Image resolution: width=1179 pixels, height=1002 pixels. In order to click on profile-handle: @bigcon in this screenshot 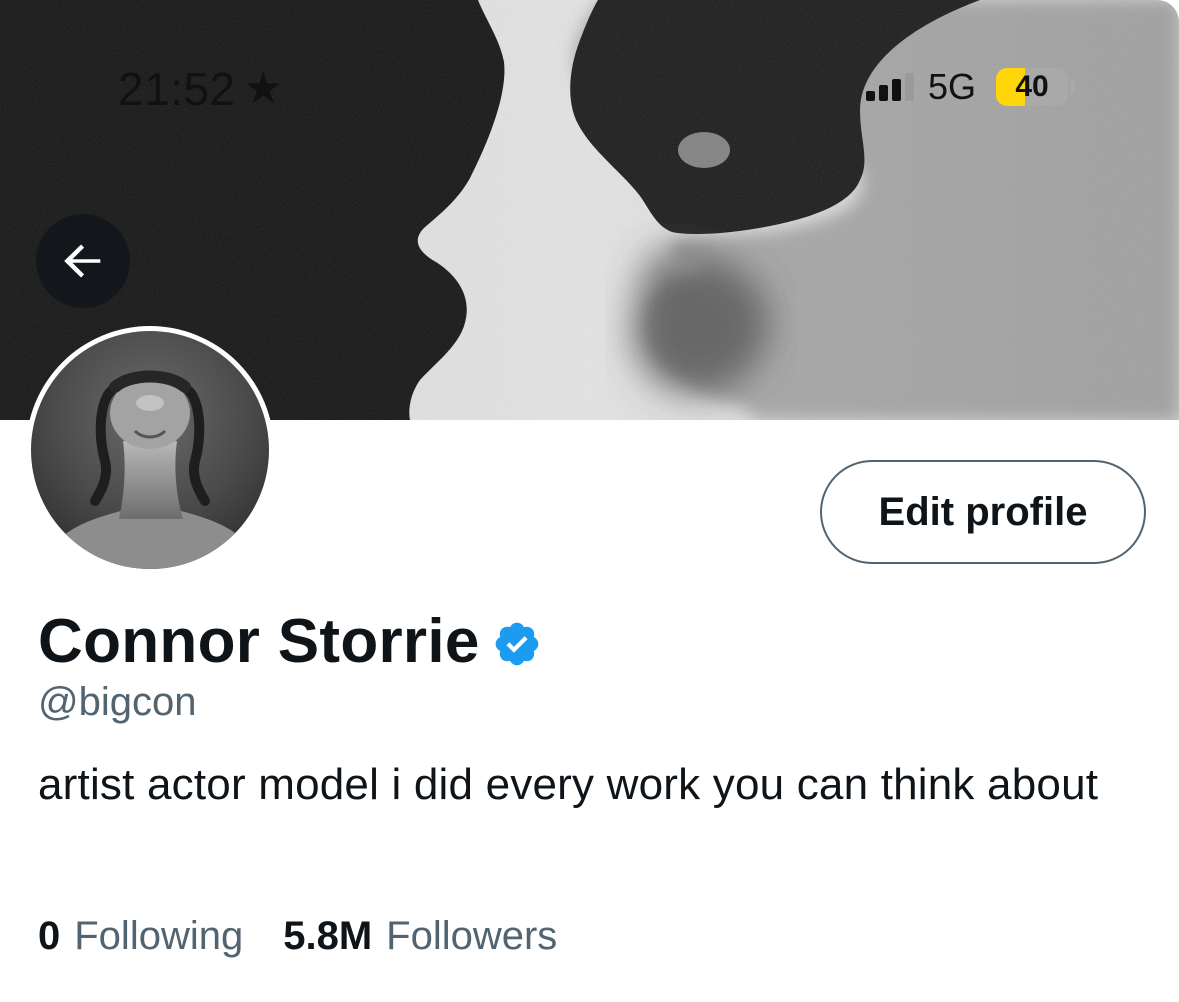, I will do `click(117, 702)`.